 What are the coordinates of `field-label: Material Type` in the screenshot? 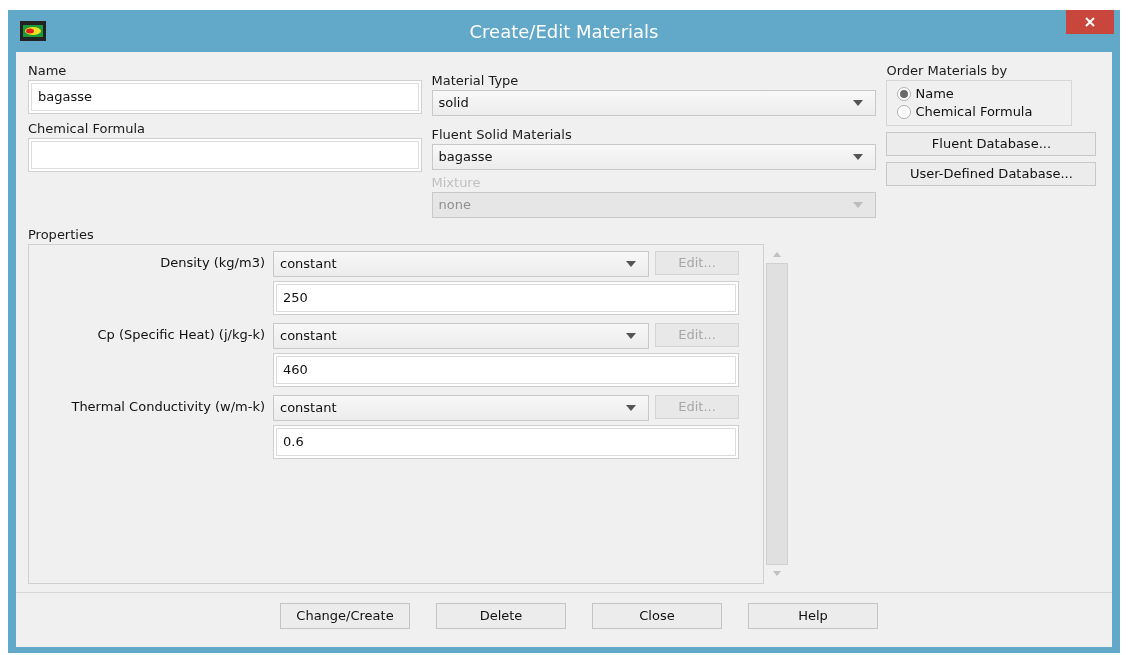 It's located at (475, 81).